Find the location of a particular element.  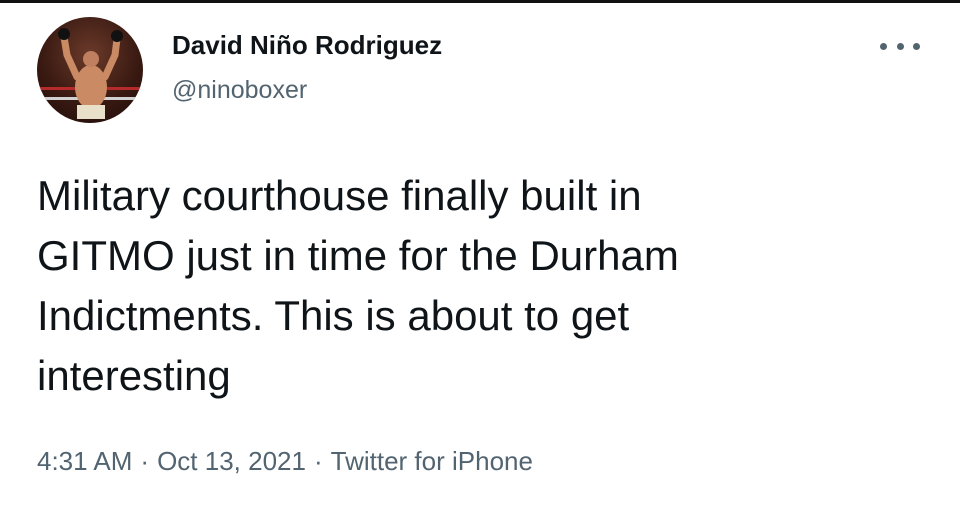

tweet-time: 4:31 AM is located at coordinates (84, 461).